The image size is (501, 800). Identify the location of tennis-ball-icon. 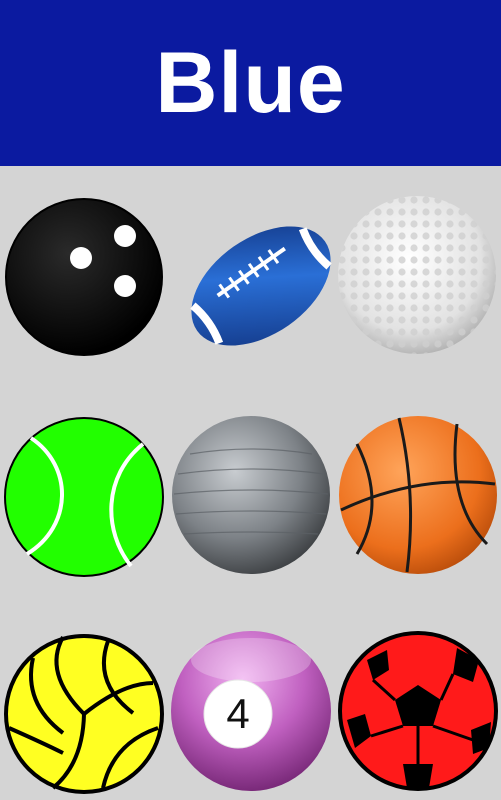
(84, 497).